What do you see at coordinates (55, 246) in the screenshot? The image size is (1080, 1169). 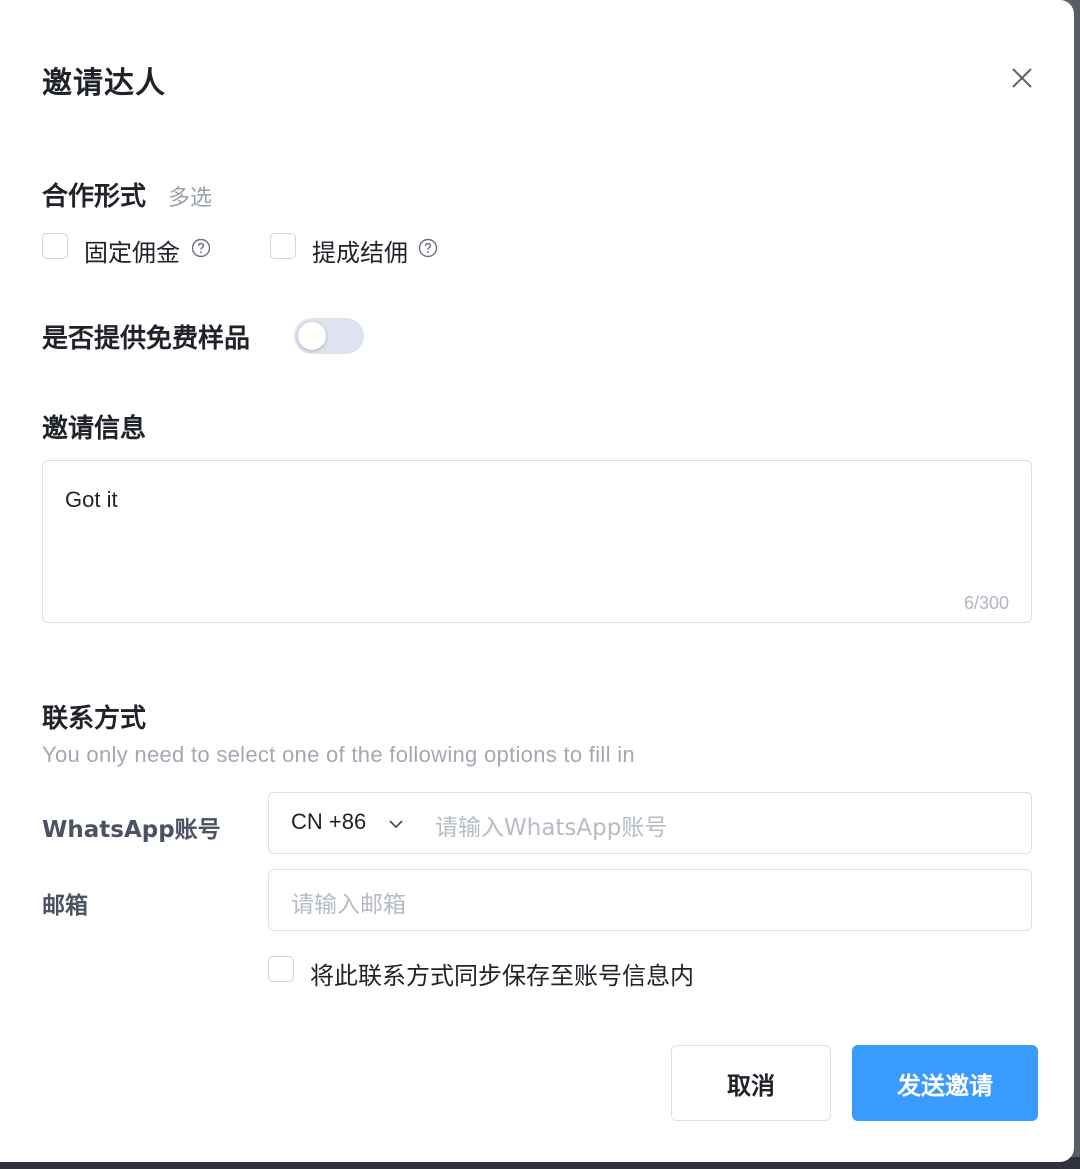 I see `fixed-commission-checkbox` at bounding box center [55, 246].